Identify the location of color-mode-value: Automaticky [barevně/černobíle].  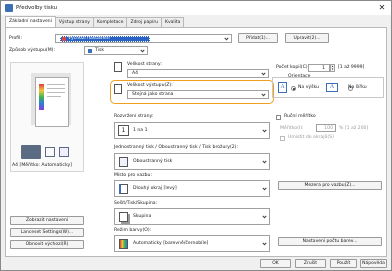
(171, 243).